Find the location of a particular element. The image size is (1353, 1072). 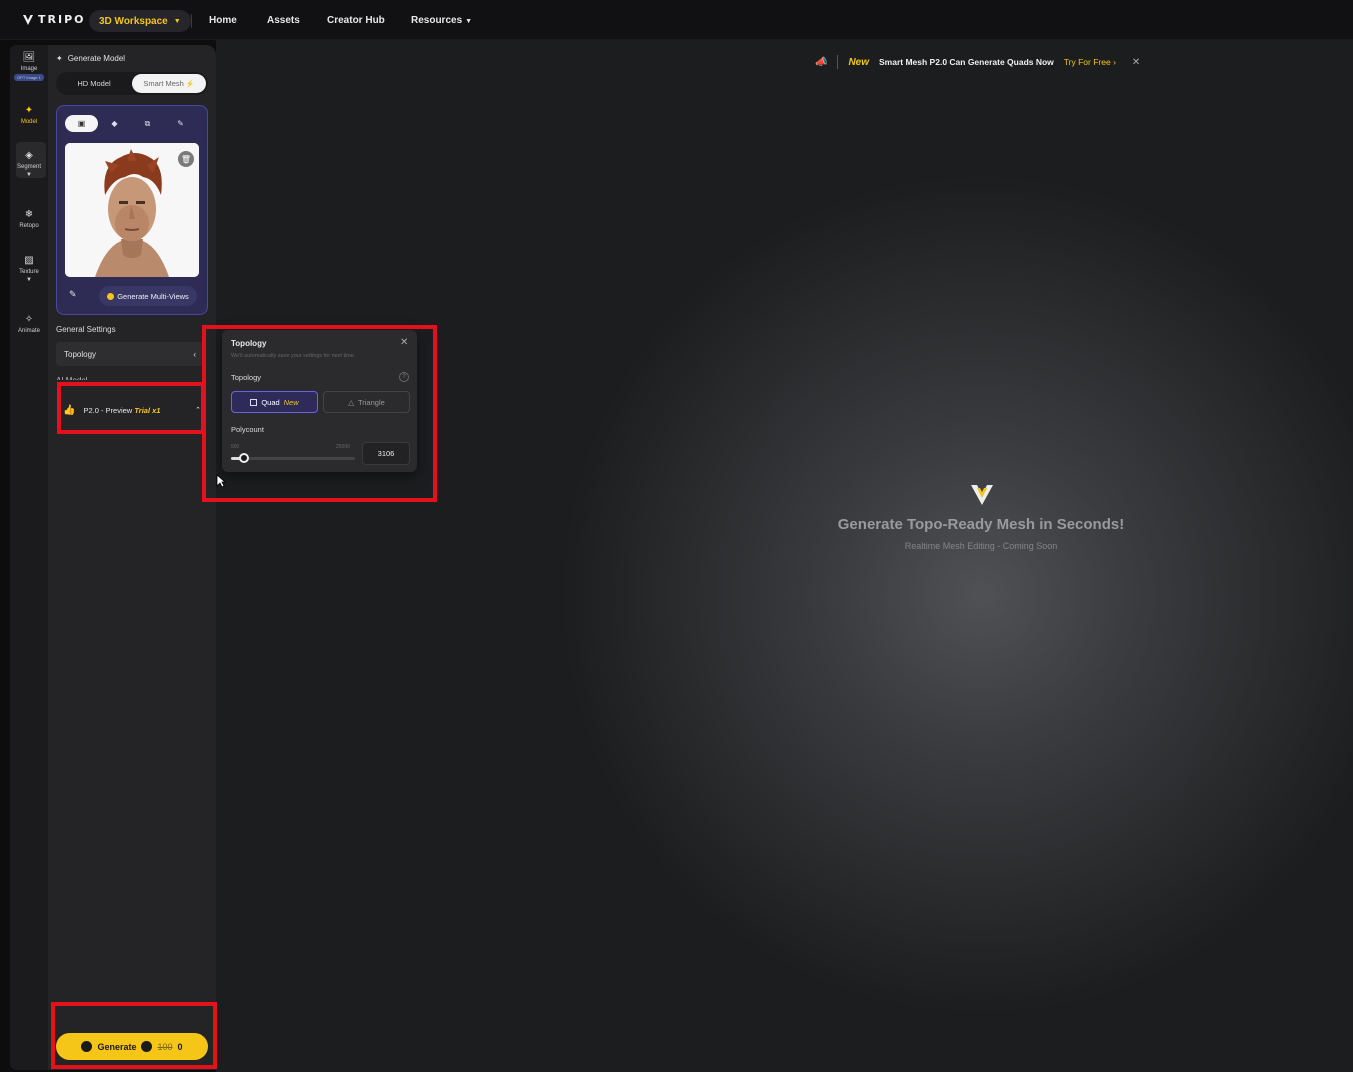

trash-icon: 🗑 is located at coordinates (186, 159).